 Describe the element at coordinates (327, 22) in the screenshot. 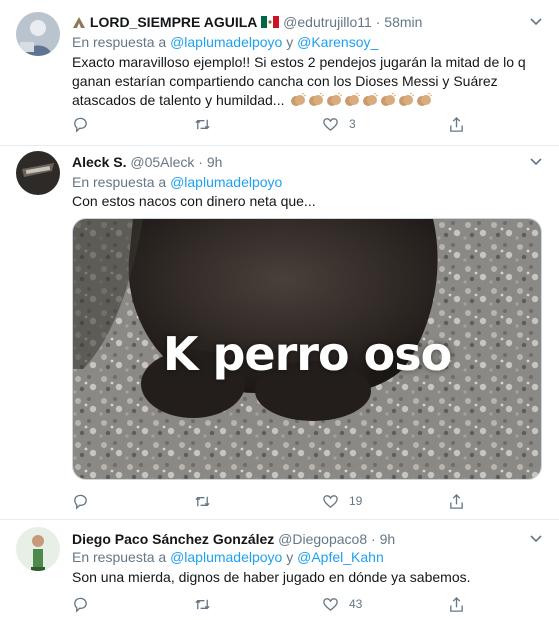

I see `user-handle: @edutrujillo11` at that location.